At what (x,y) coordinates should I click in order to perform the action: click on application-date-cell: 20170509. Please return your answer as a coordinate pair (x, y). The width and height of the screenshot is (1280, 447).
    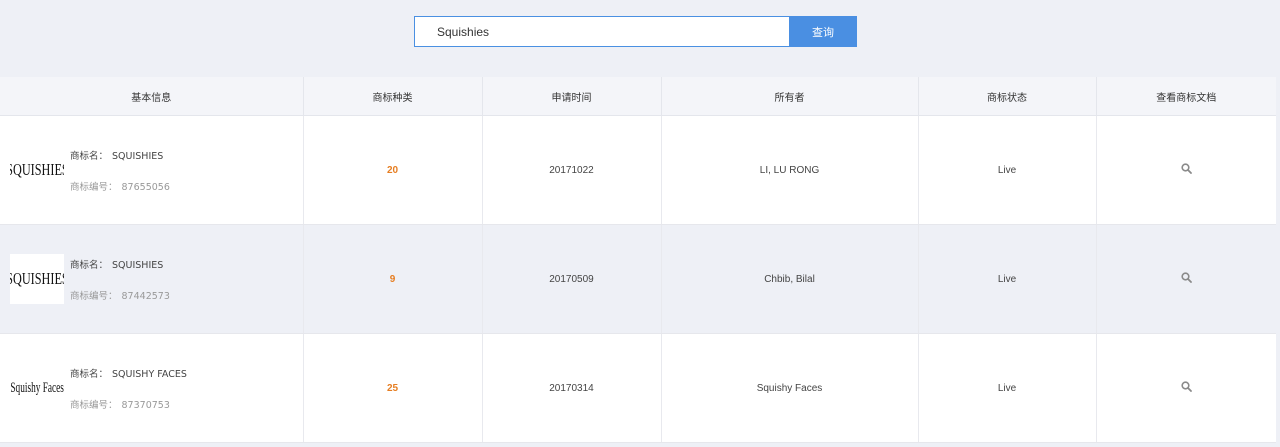
    Looking at the image, I should click on (572, 279).